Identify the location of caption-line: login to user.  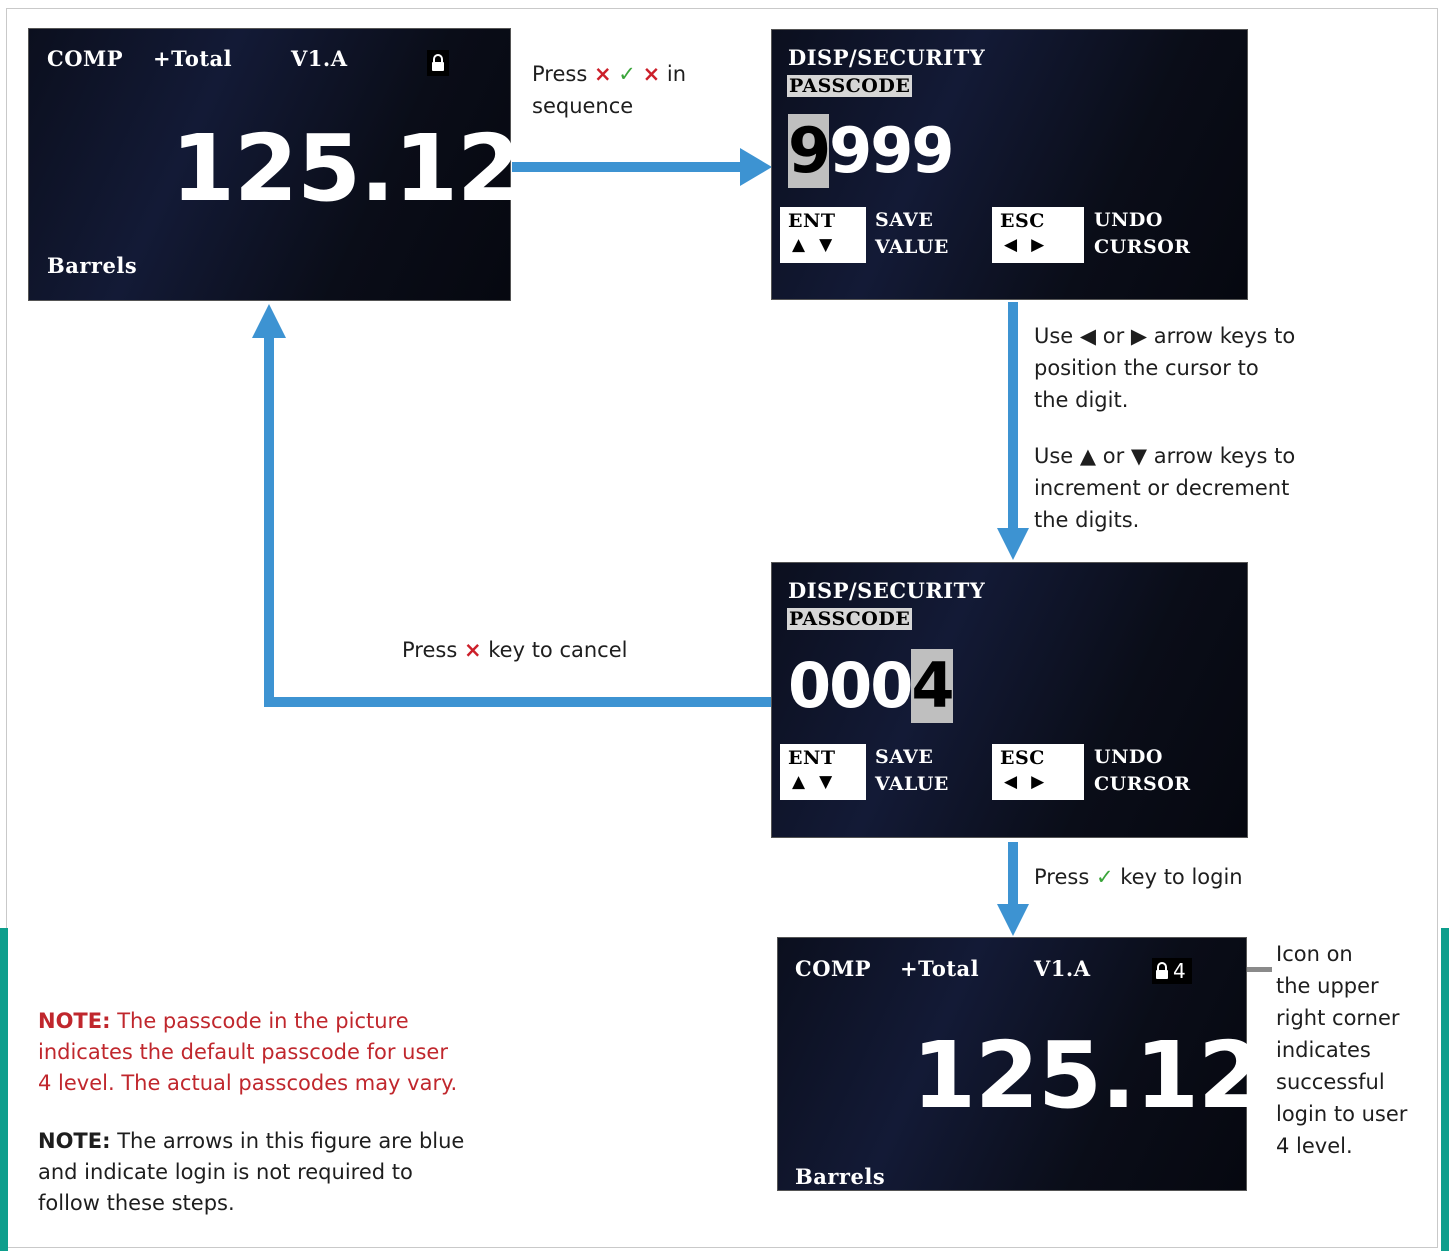
(1342, 1114).